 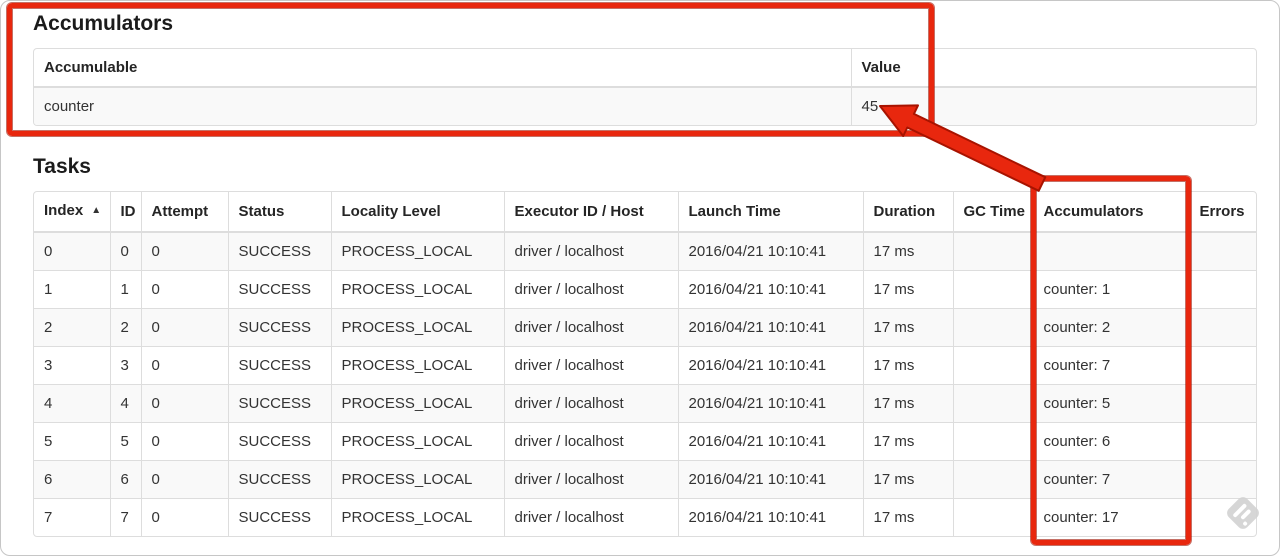 I want to click on cell-id: 5, so click(x=126, y=441).